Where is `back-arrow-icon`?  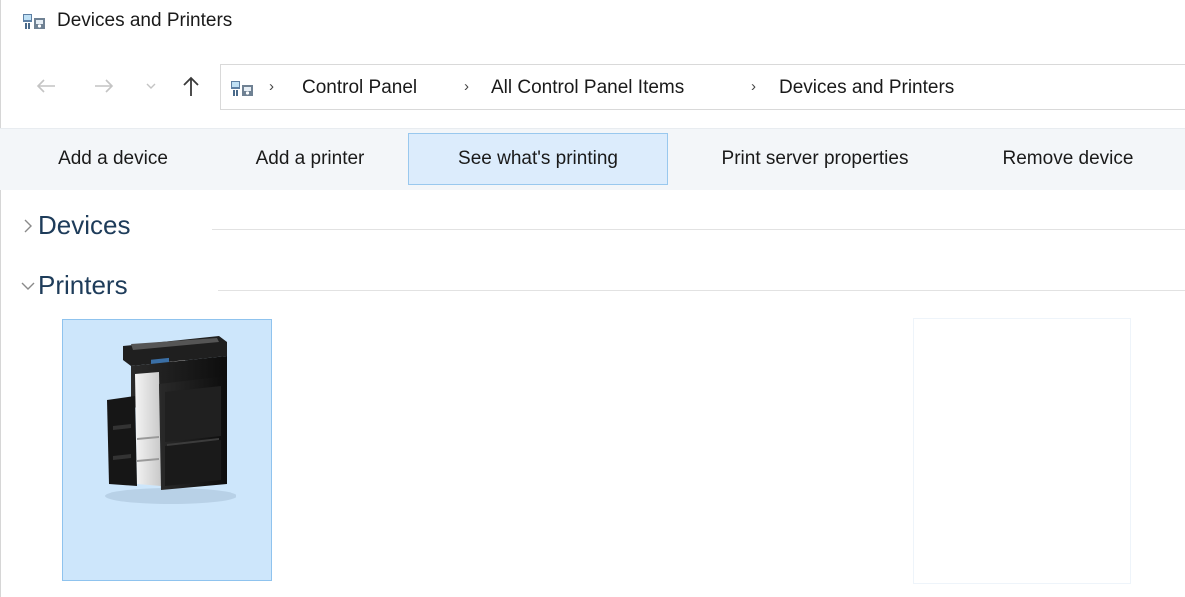 back-arrow-icon is located at coordinates (45, 86).